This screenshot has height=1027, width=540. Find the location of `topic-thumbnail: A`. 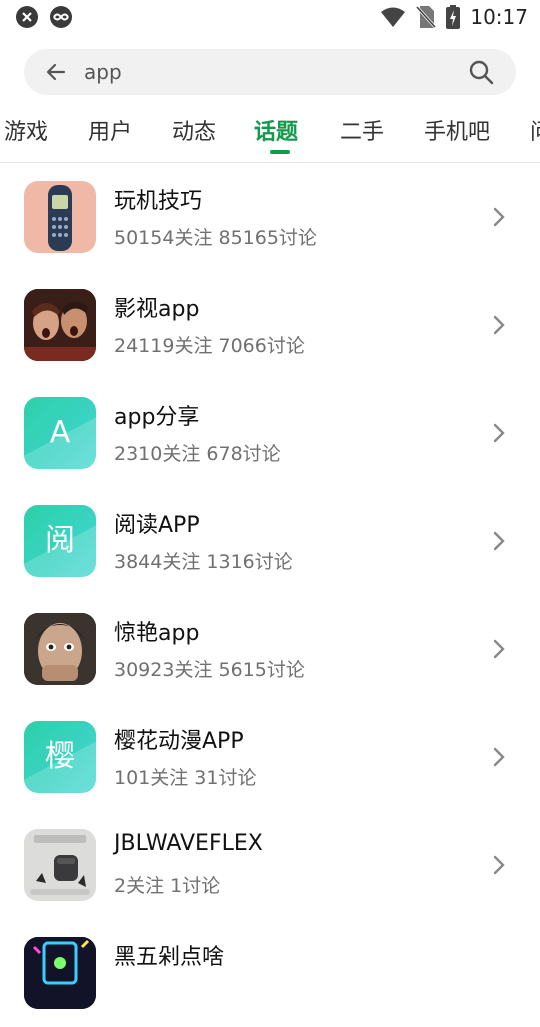

topic-thumbnail: A is located at coordinates (60, 433).